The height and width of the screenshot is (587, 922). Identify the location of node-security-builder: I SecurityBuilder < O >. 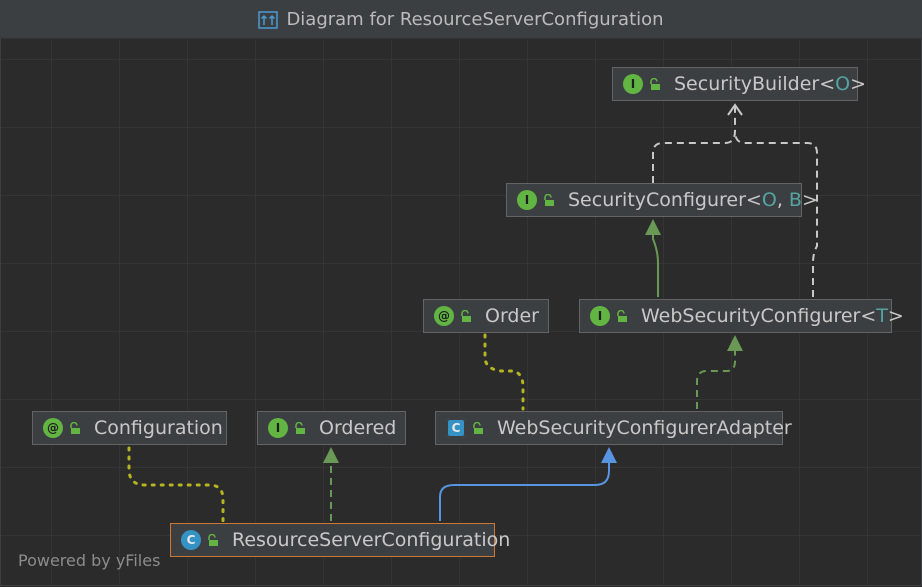
(739, 84).